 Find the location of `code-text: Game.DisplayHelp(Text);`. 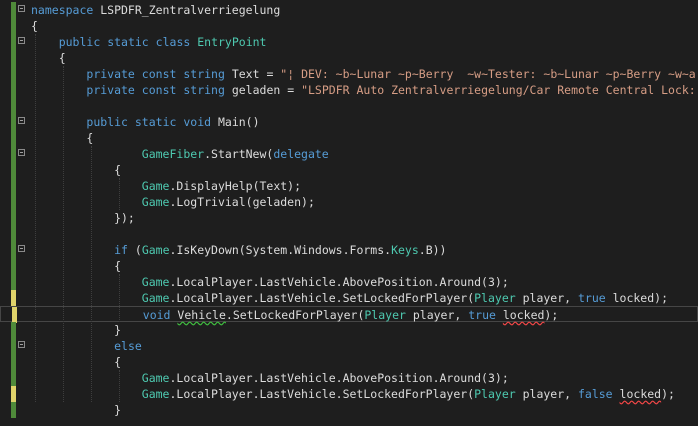

code-text: Game.DisplayHelp(Text); is located at coordinates (166, 186).